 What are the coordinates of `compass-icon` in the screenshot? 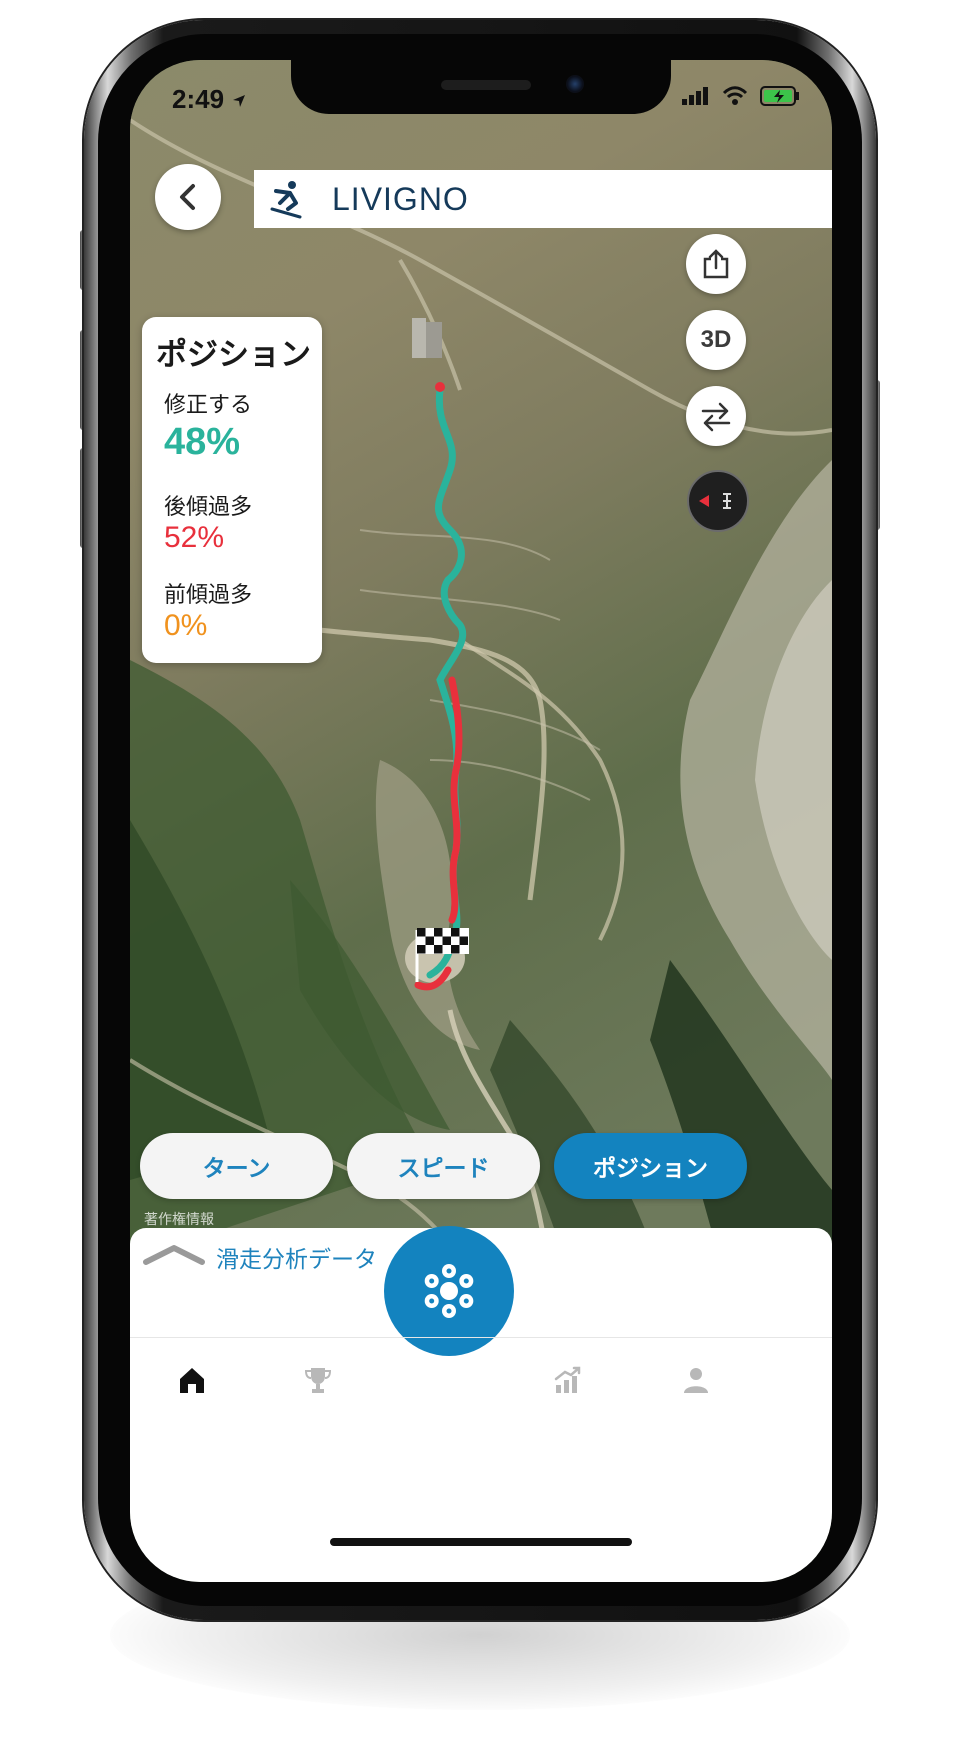 It's located at (718, 501).